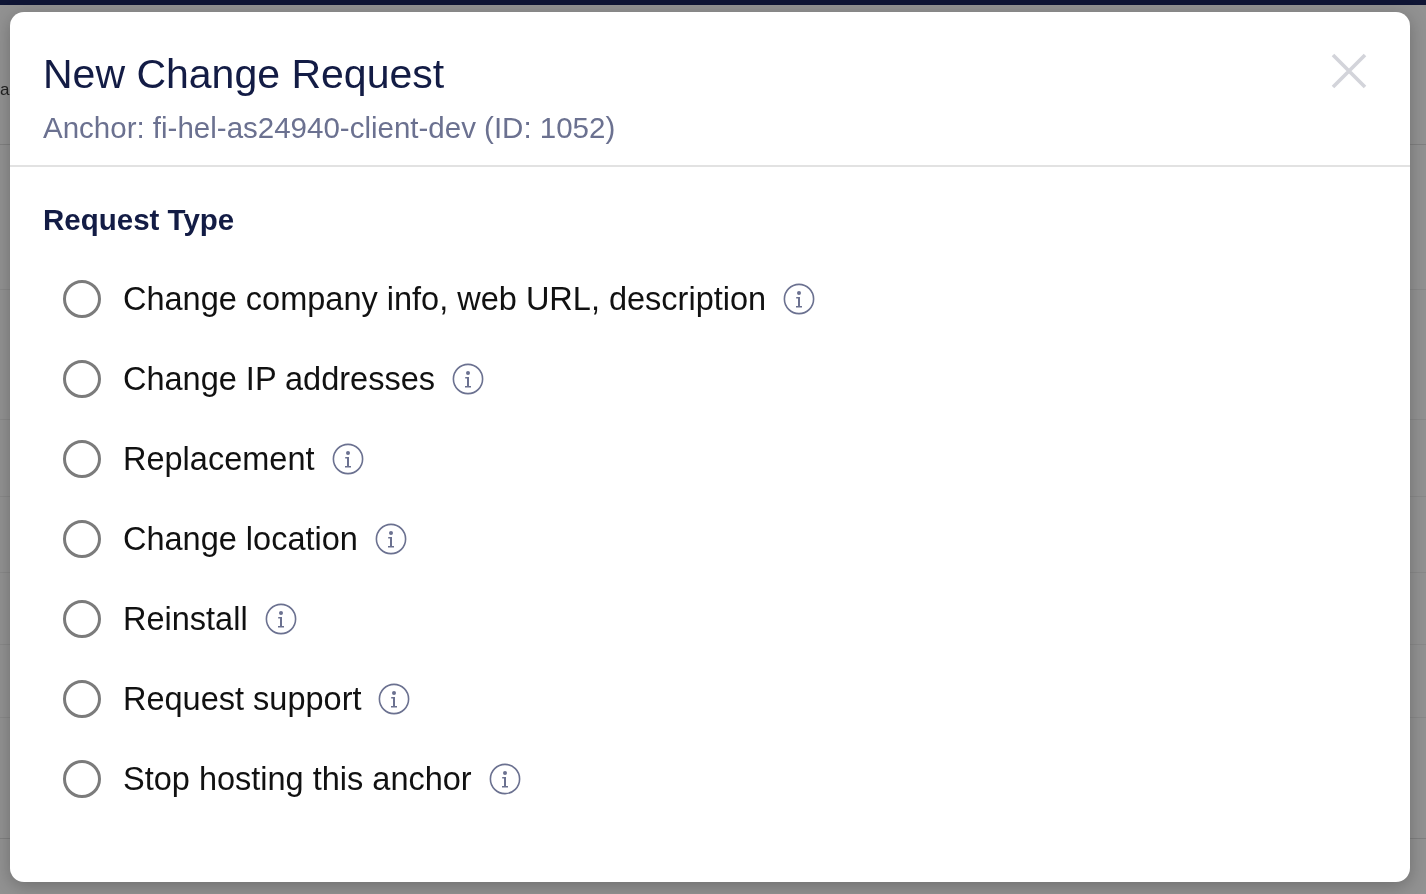 This screenshot has width=1426, height=894. I want to click on section-heading: Request Type, so click(139, 220).